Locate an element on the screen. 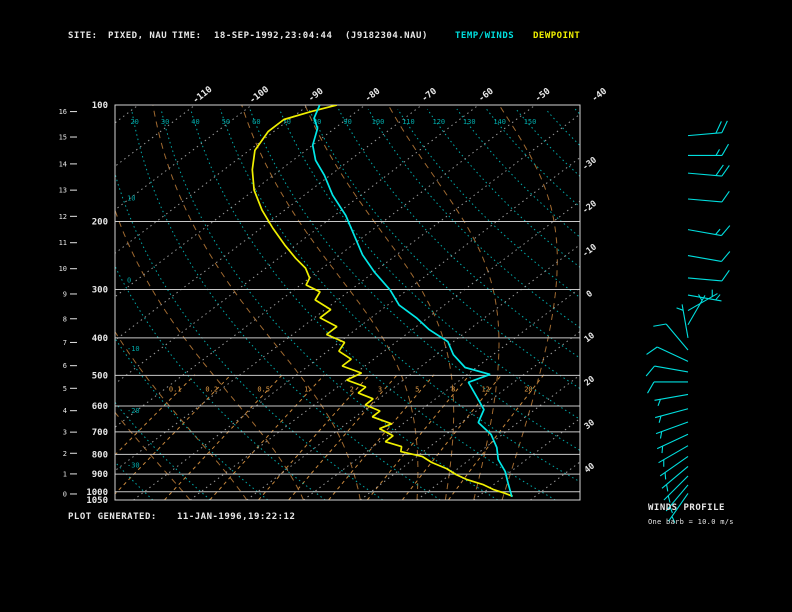  svg-text: 300 is located at coordinates (100, 291).